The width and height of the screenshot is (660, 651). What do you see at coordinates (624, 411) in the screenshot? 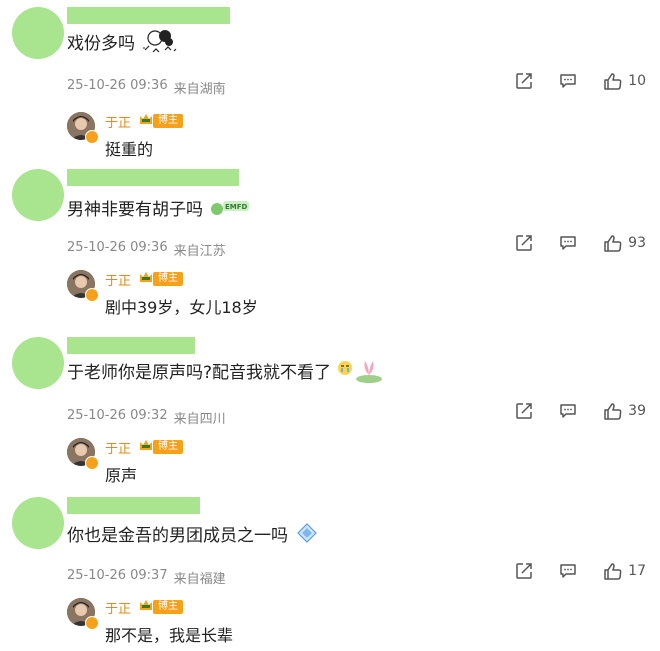
I see `like-button: 39` at bounding box center [624, 411].